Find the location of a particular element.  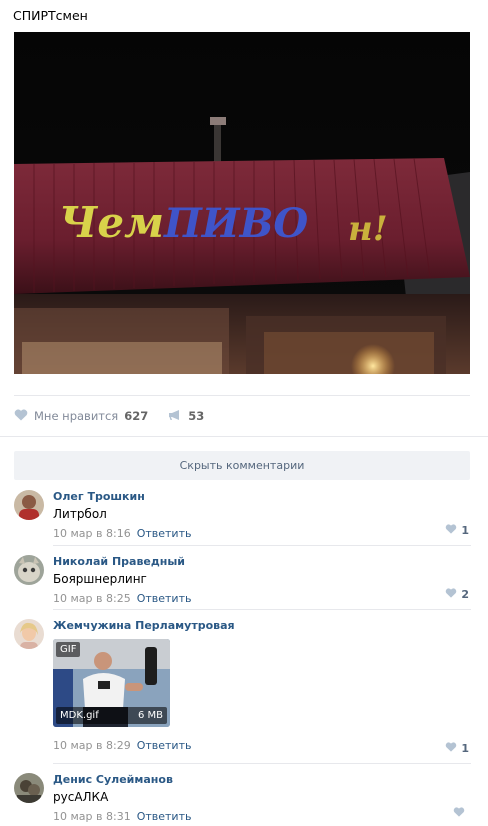

like-button: Мне нравится 627 is located at coordinates (81, 416).